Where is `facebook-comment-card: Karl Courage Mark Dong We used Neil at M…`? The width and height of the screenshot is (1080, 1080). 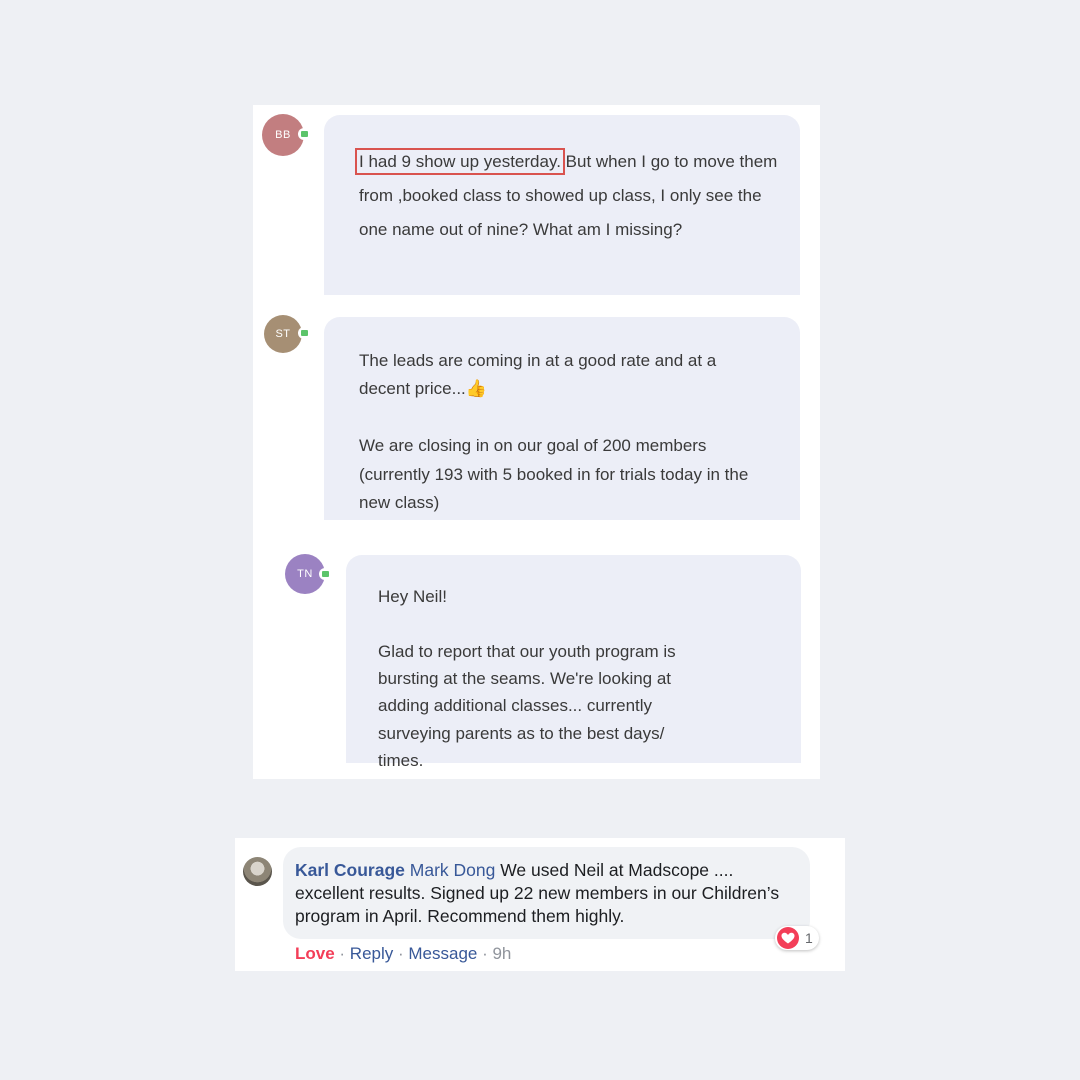
facebook-comment-card: Karl Courage Mark Dong We used Neil at M… is located at coordinates (540, 904).